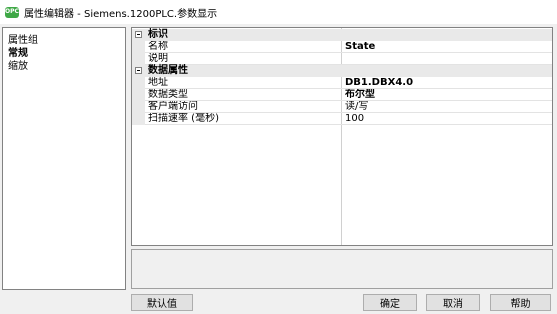  I want to click on property-row-scan-rate: 扫描速率 (毫秒) 100, so click(342, 119).